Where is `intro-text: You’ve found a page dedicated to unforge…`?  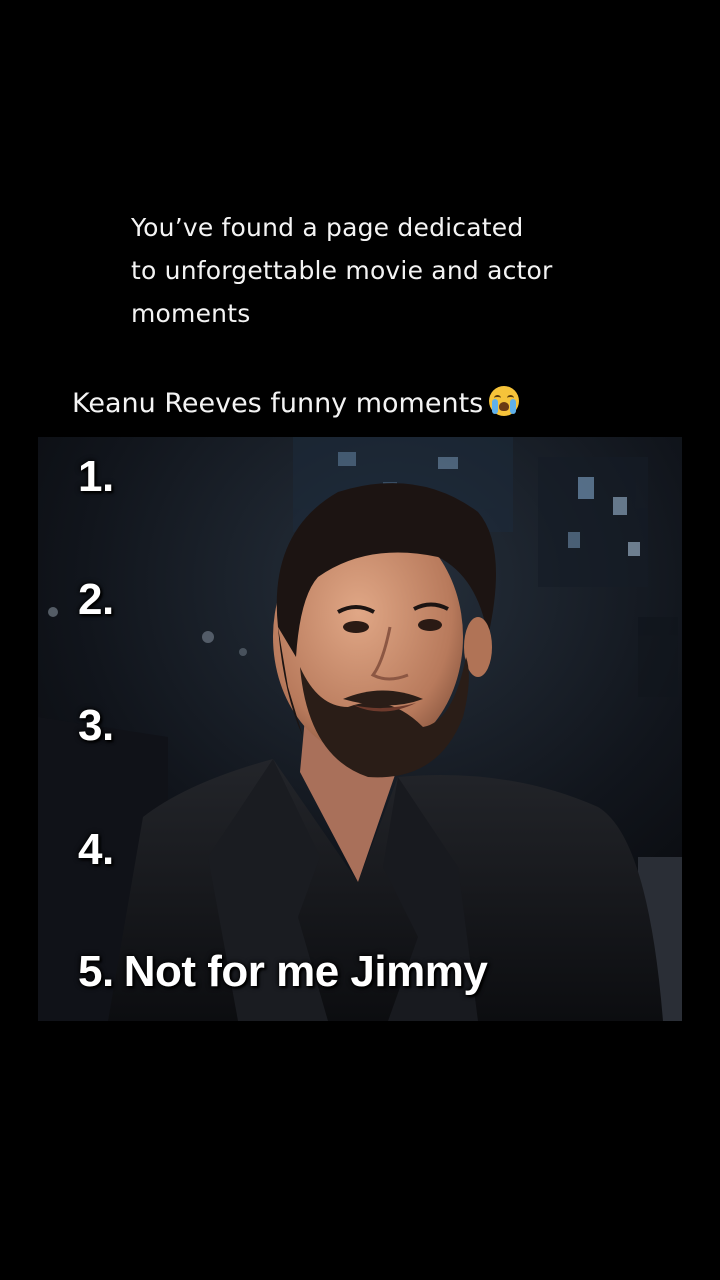 intro-text: You’ve found a page dedicated to unforge… is located at coordinates (366, 270).